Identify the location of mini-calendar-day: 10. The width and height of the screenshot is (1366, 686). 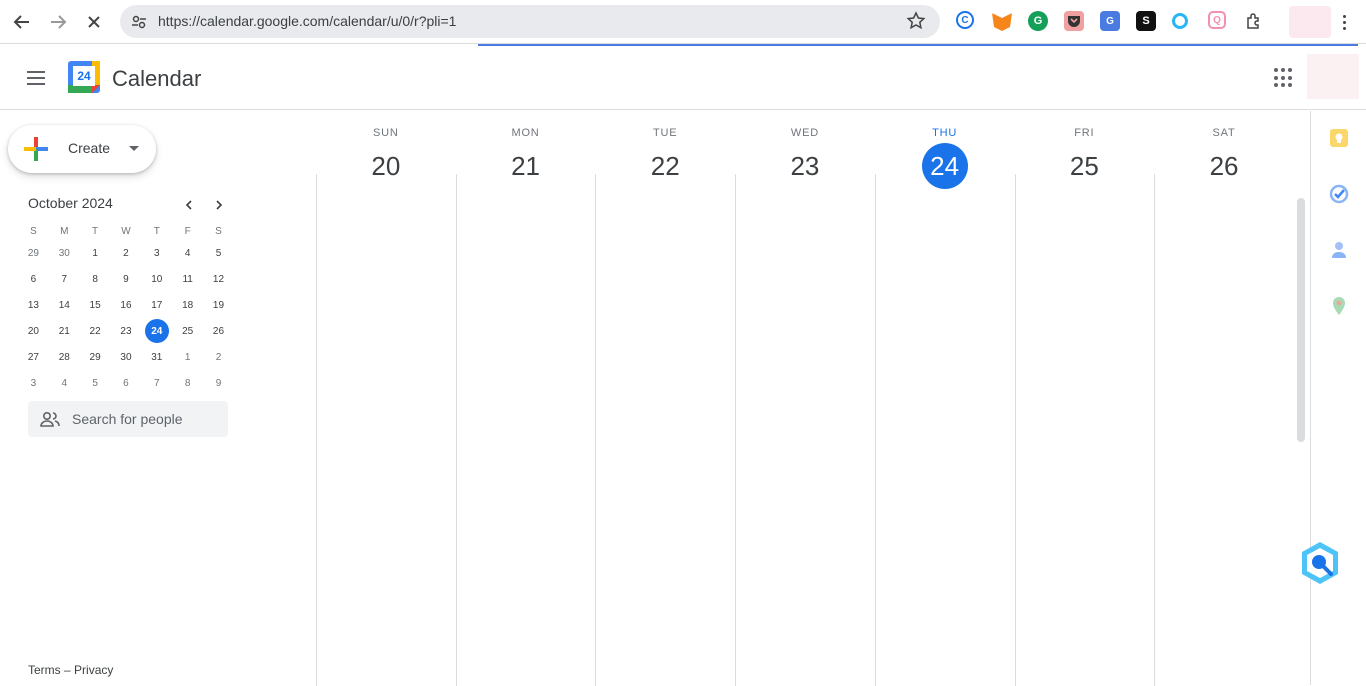
(156, 279).